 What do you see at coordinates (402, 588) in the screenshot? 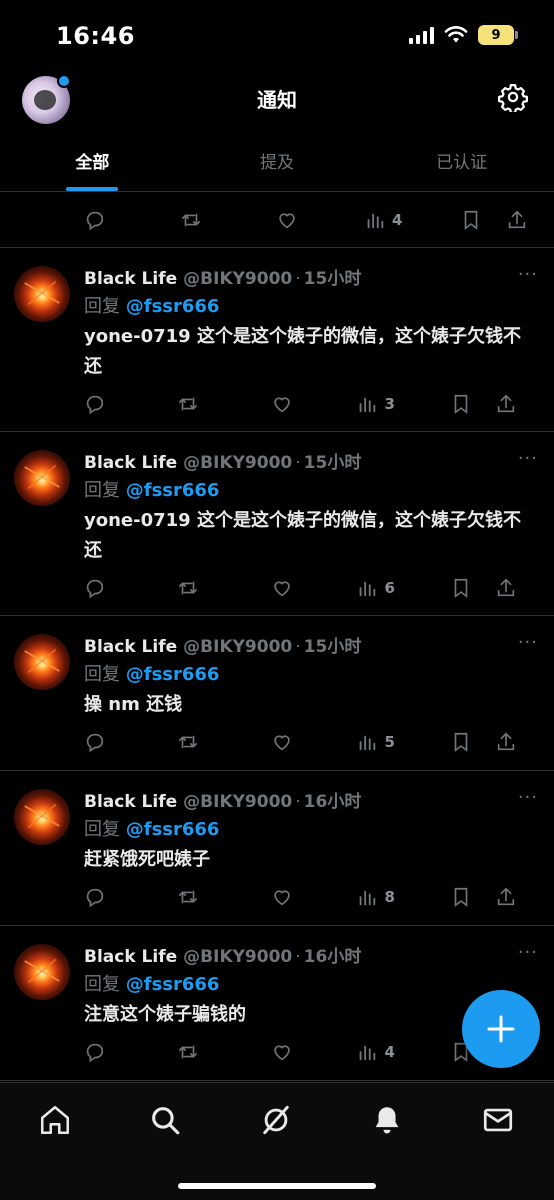
I see `views-button: 6` at bounding box center [402, 588].